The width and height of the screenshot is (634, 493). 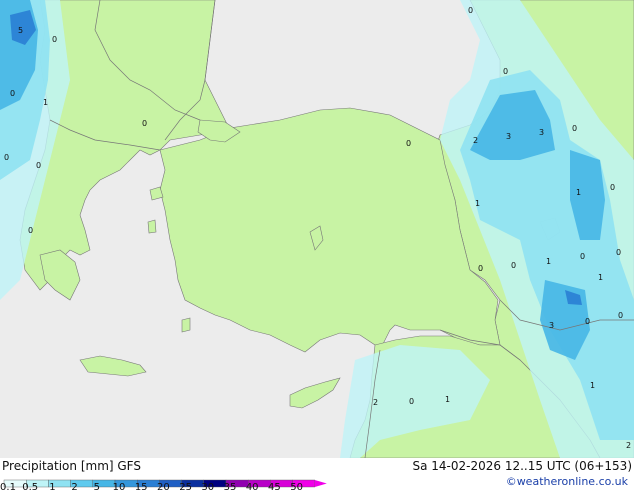 I want to click on valid-time: Sa 14-02-2026 12..15 UTC (06+153), so click(x=522, y=466).